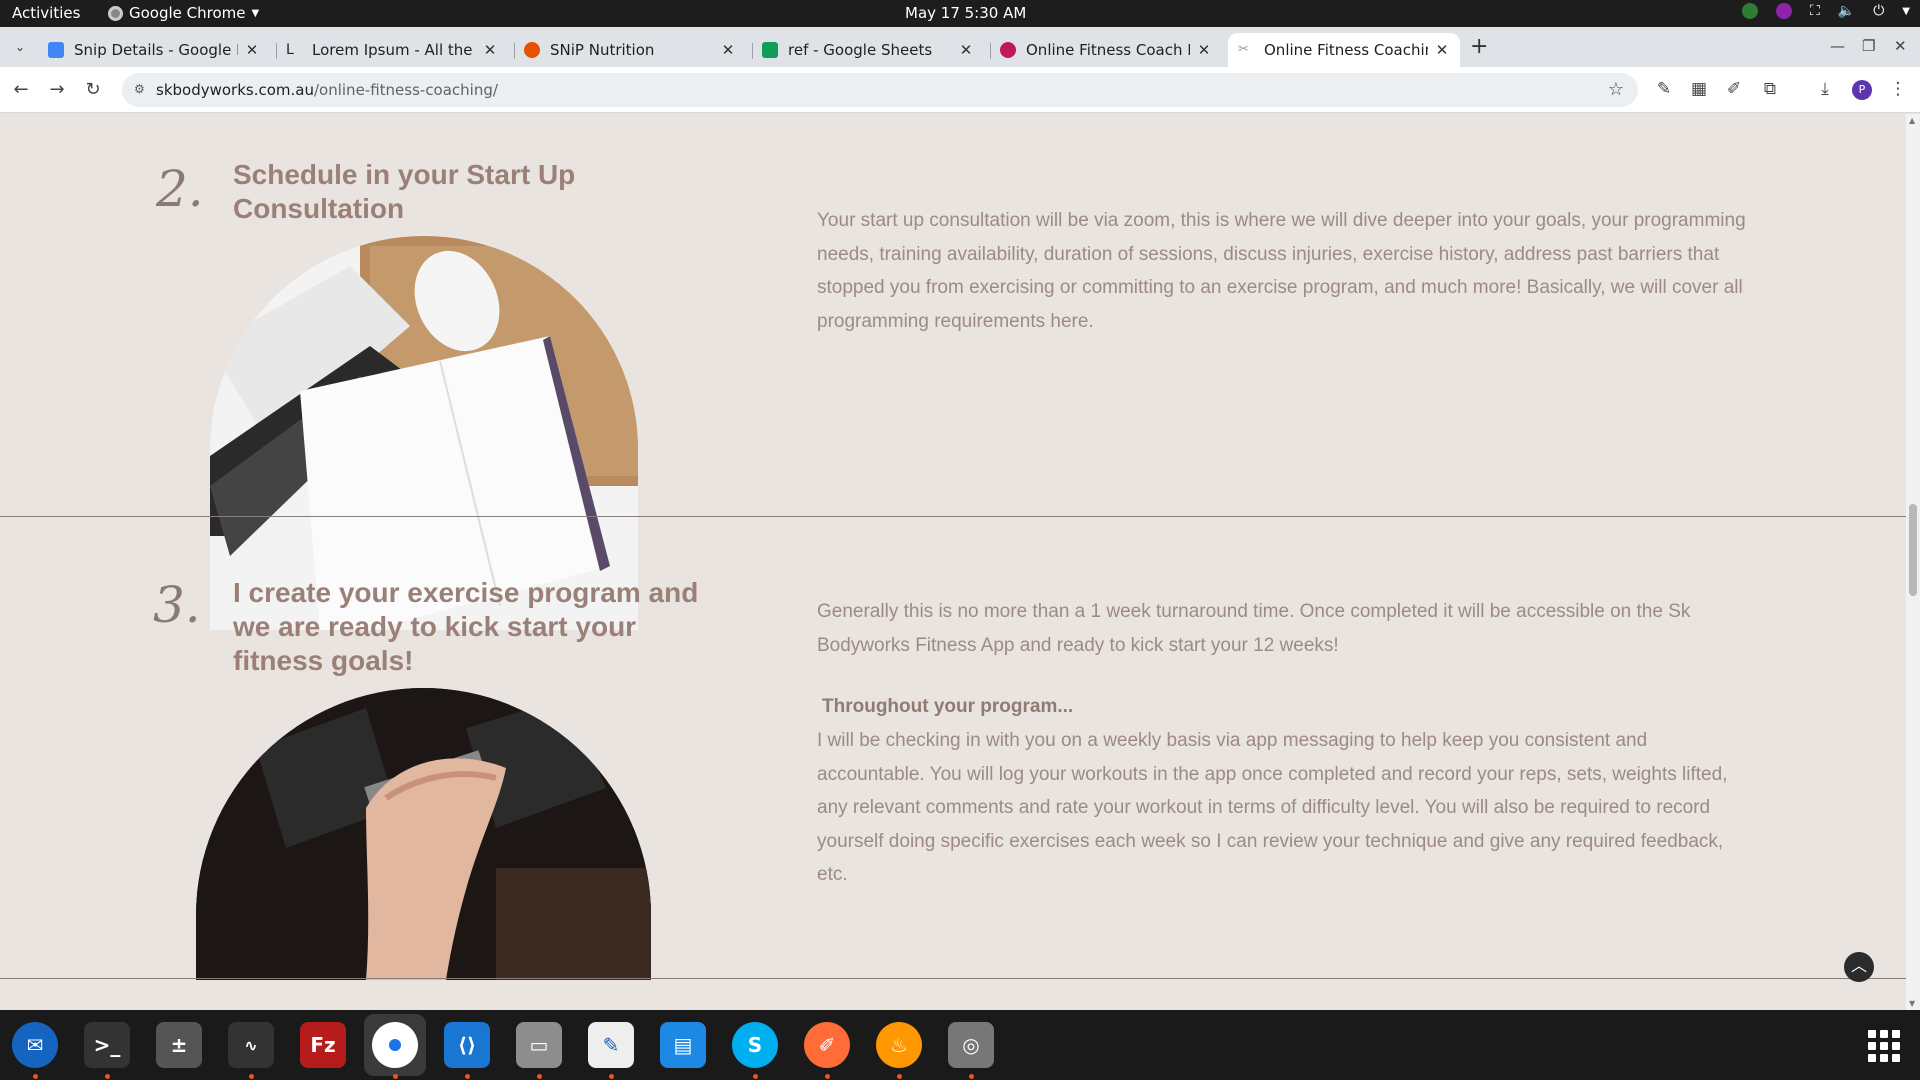 The width and height of the screenshot is (1920, 1080). Describe the element at coordinates (93, 89) in the screenshot. I see `reload-icon: ↻` at that location.